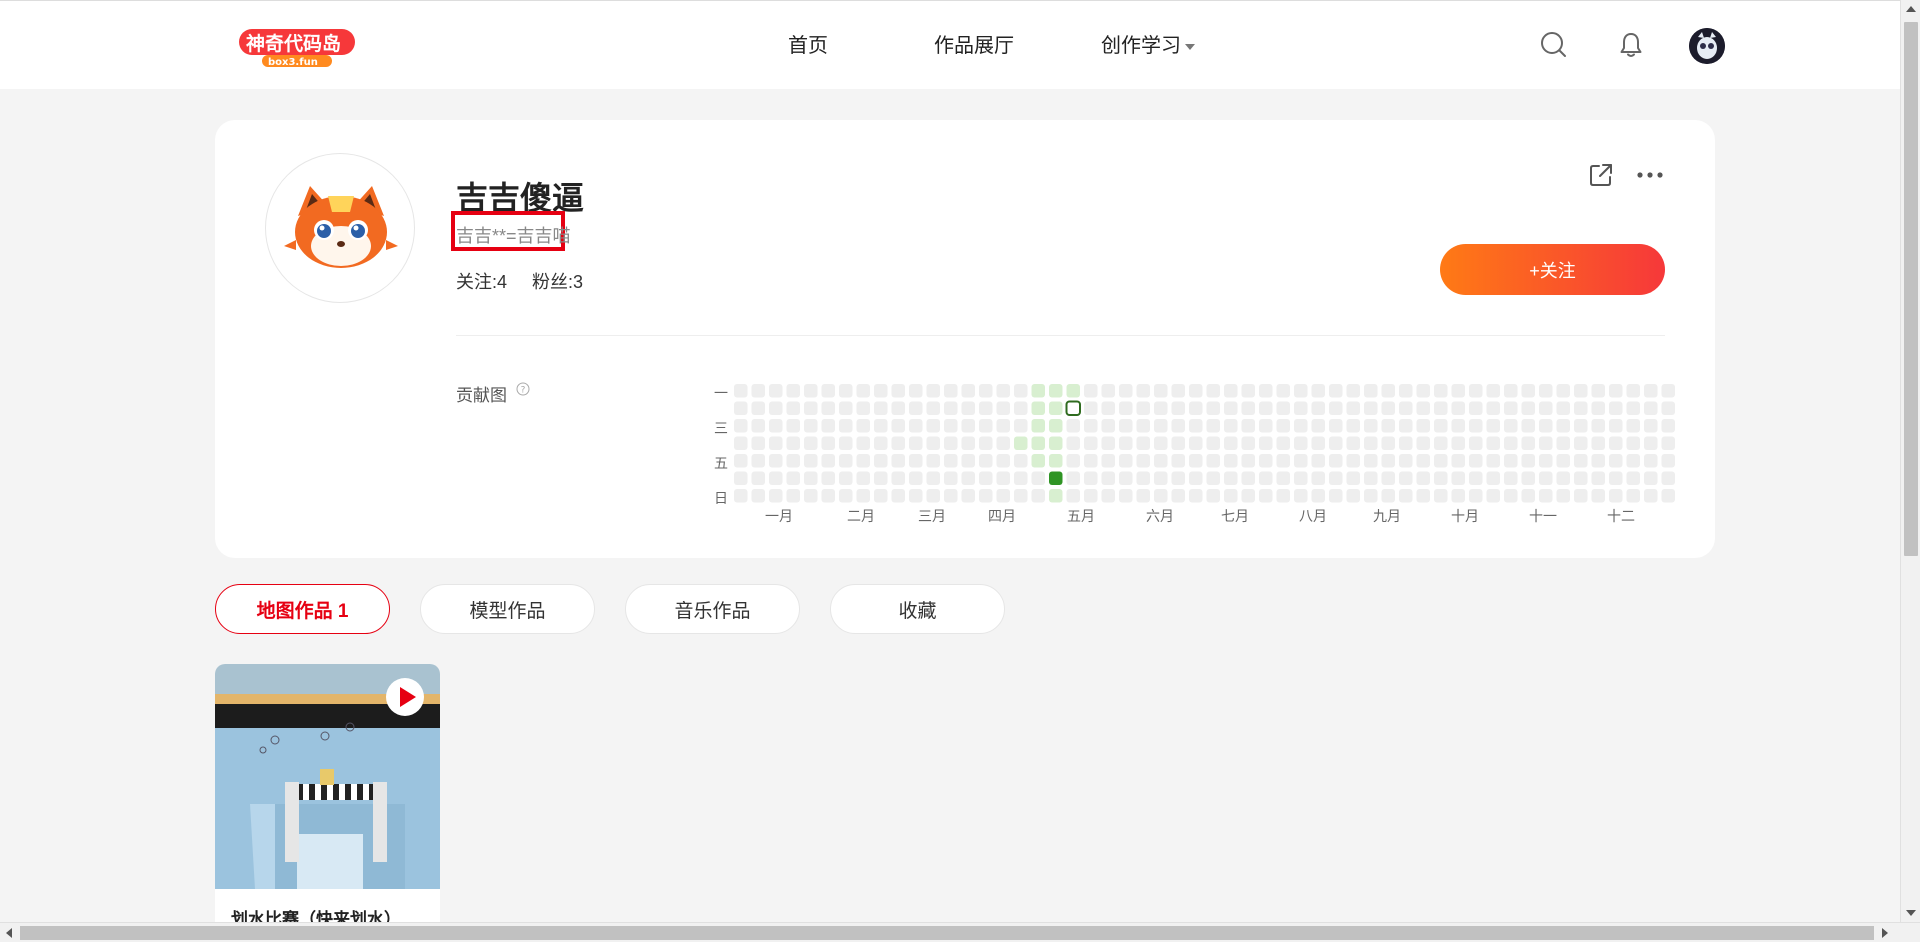 This screenshot has width=1920, height=942. What do you see at coordinates (917, 609) in the screenshot?
I see `tab-favorites: 收藏` at bounding box center [917, 609].